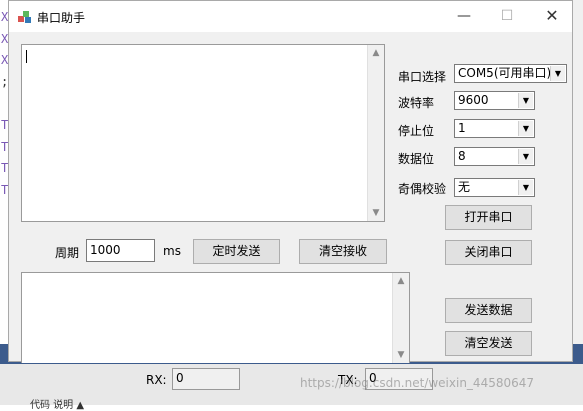 The width and height of the screenshot is (583, 411). Describe the element at coordinates (462, 156) in the screenshot. I see `data-bits-value: 8` at that location.